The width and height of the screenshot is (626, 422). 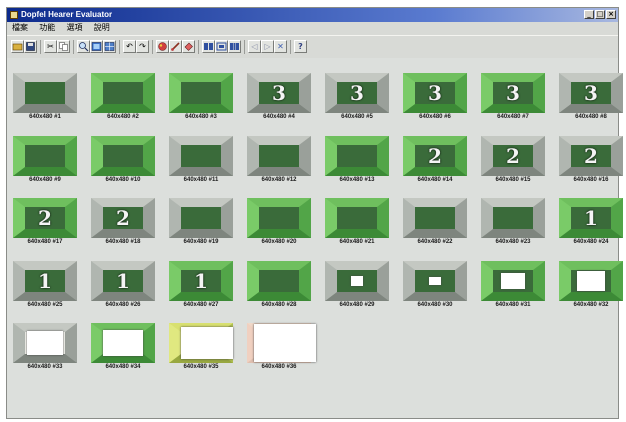 What do you see at coordinates (589, 14) in the screenshot?
I see `minimize-button: _` at bounding box center [589, 14].